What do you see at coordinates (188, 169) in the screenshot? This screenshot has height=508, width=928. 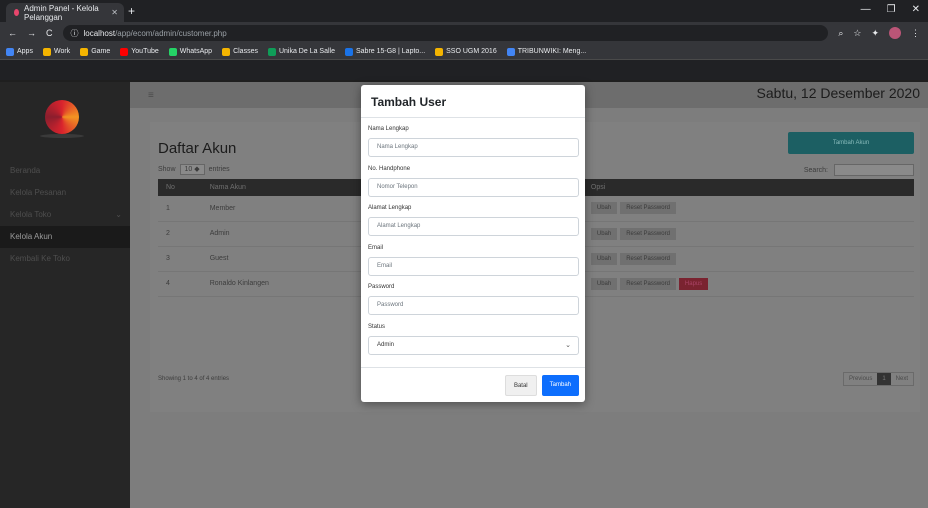 I see `entries-select-value: 10` at bounding box center [188, 169].